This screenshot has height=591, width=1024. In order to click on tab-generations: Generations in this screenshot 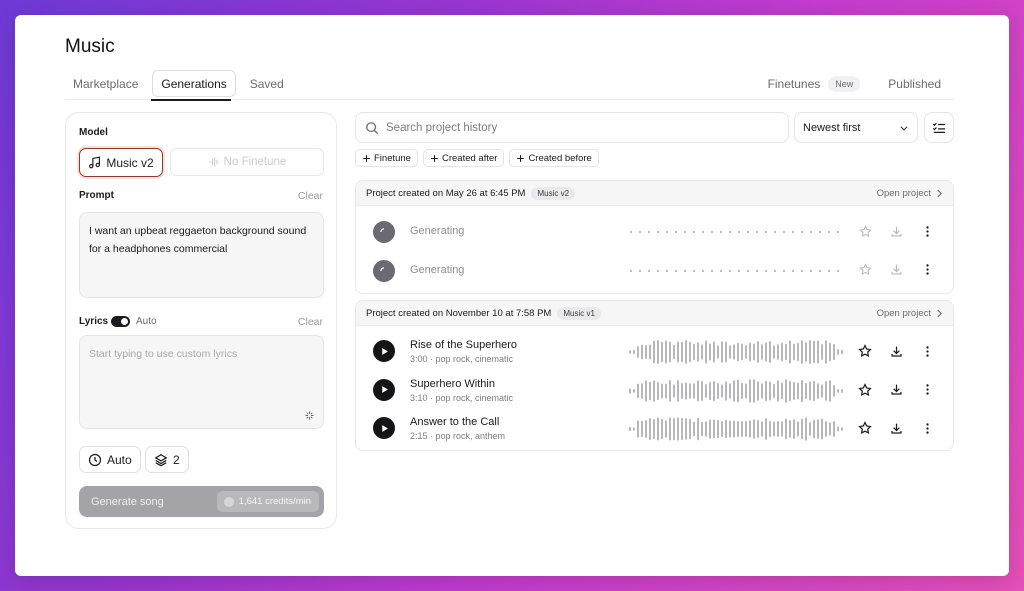, I will do `click(194, 83)`.